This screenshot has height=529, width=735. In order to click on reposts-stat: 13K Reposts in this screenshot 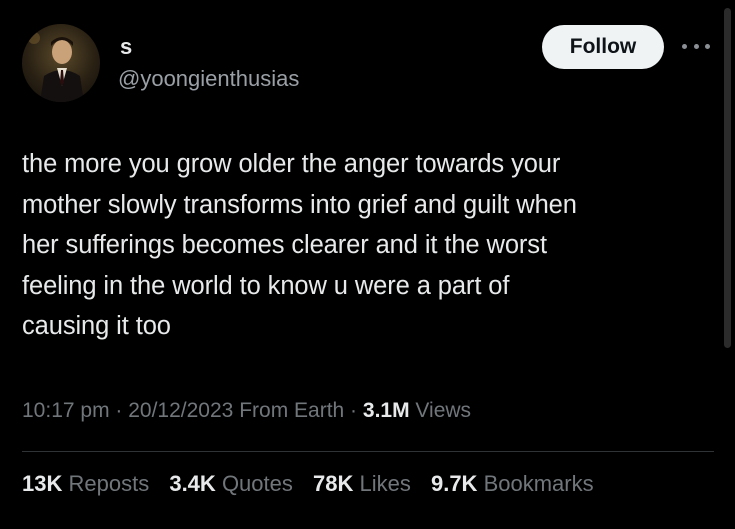, I will do `click(85, 483)`.